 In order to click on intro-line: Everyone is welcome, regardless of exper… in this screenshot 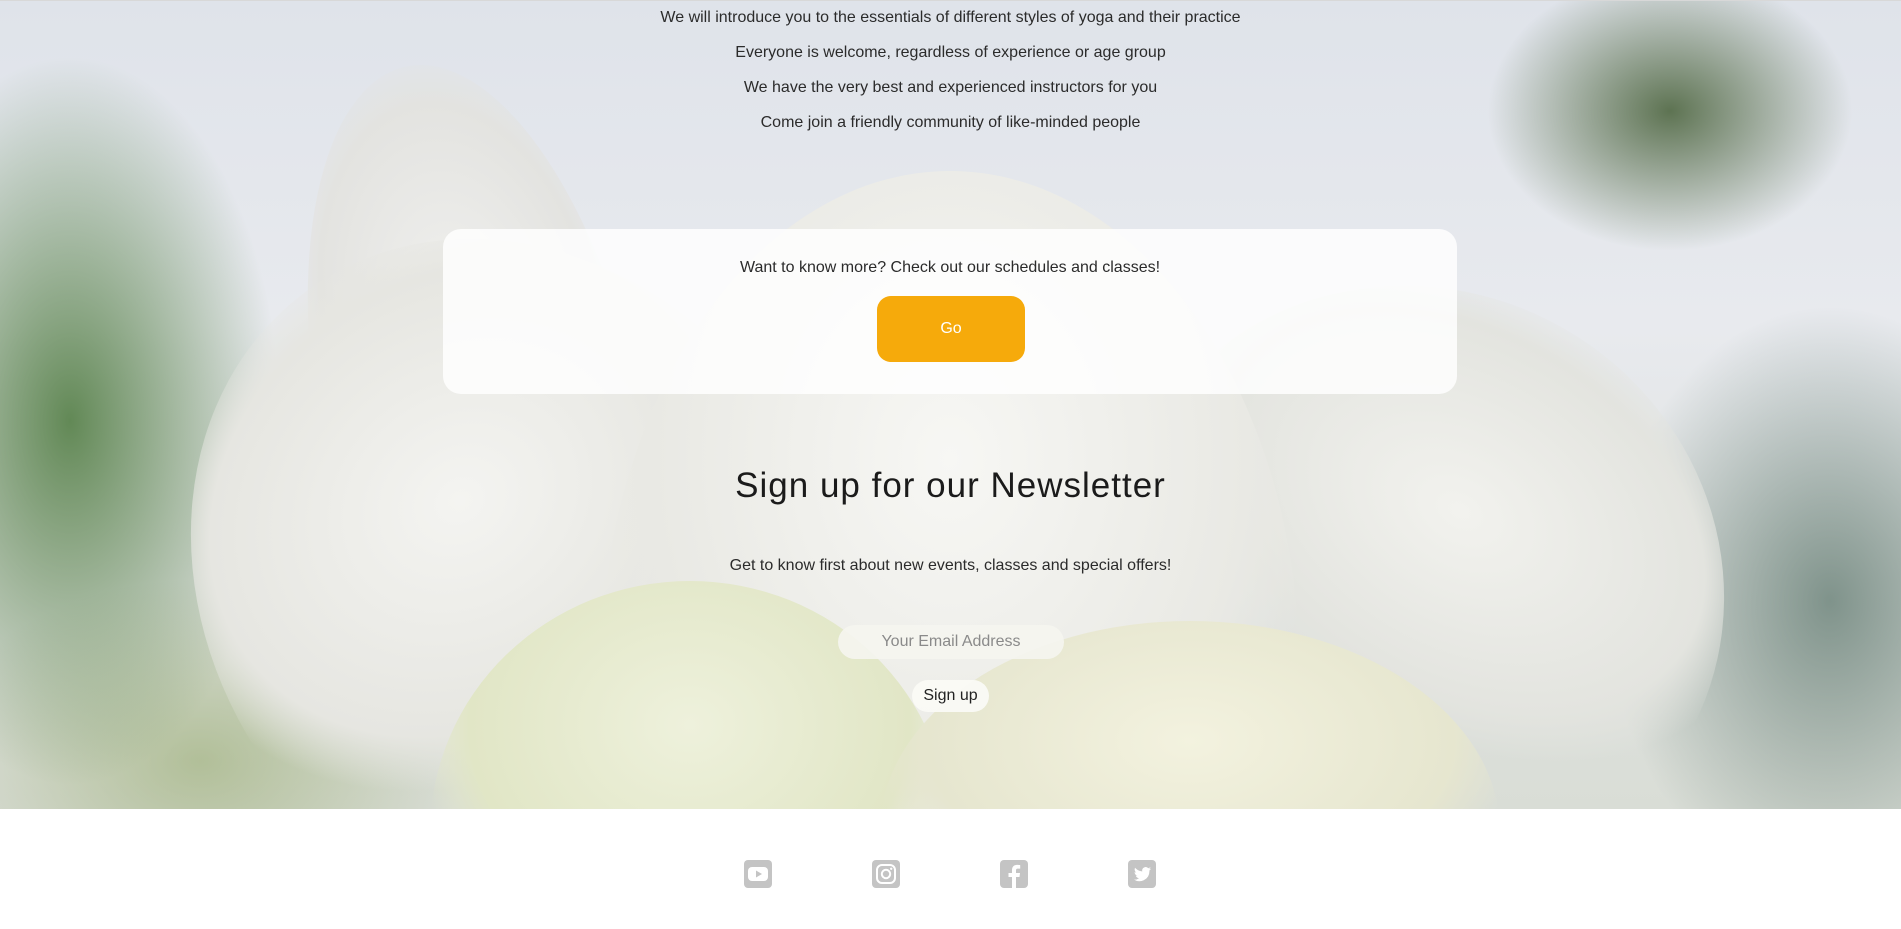, I will do `click(950, 52)`.